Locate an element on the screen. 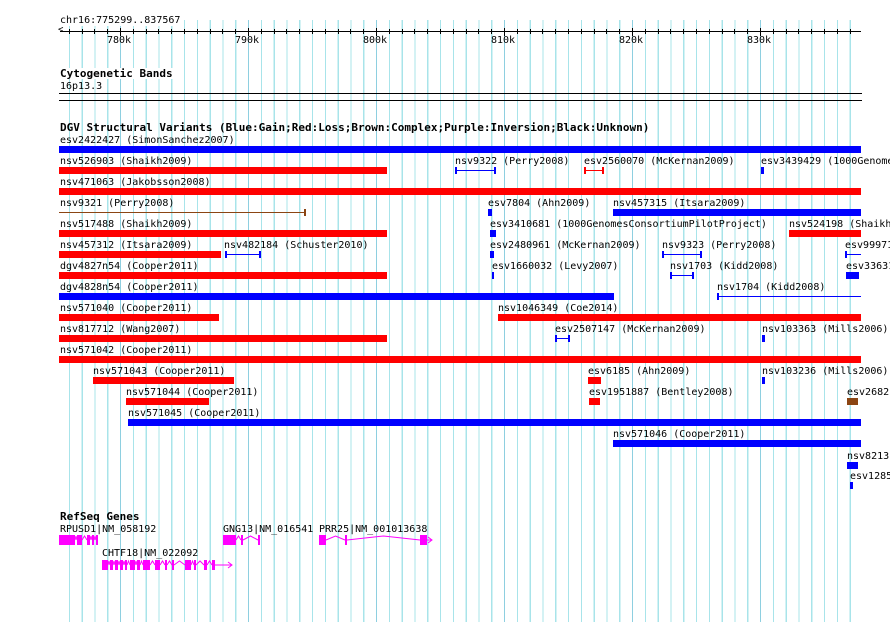 This screenshot has height=622, width=890. gene-label: GNG13|NM_016541 is located at coordinates (268, 529).